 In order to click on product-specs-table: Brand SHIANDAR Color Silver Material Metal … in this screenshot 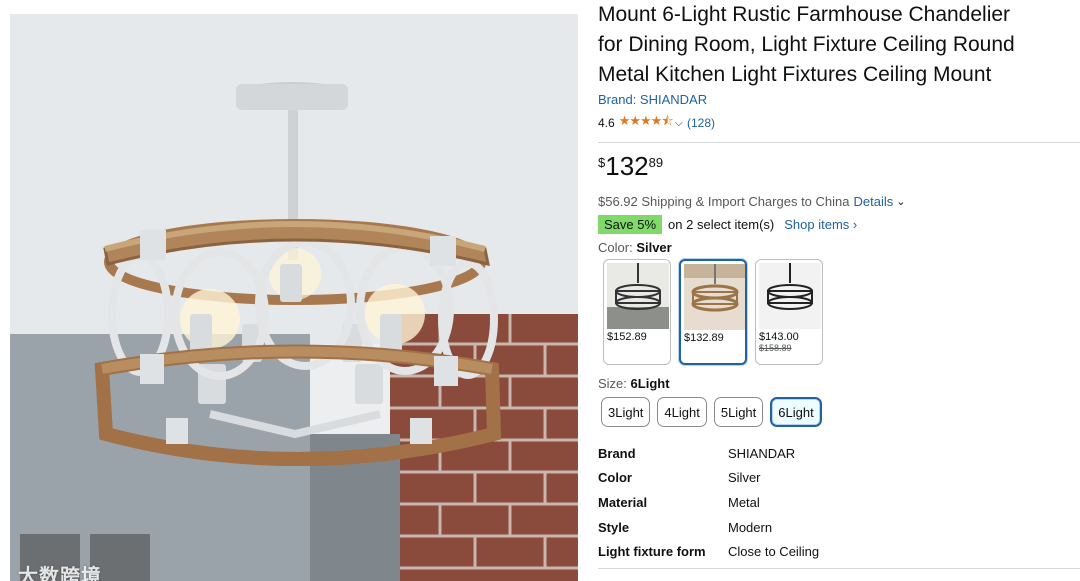, I will do `click(708, 502)`.